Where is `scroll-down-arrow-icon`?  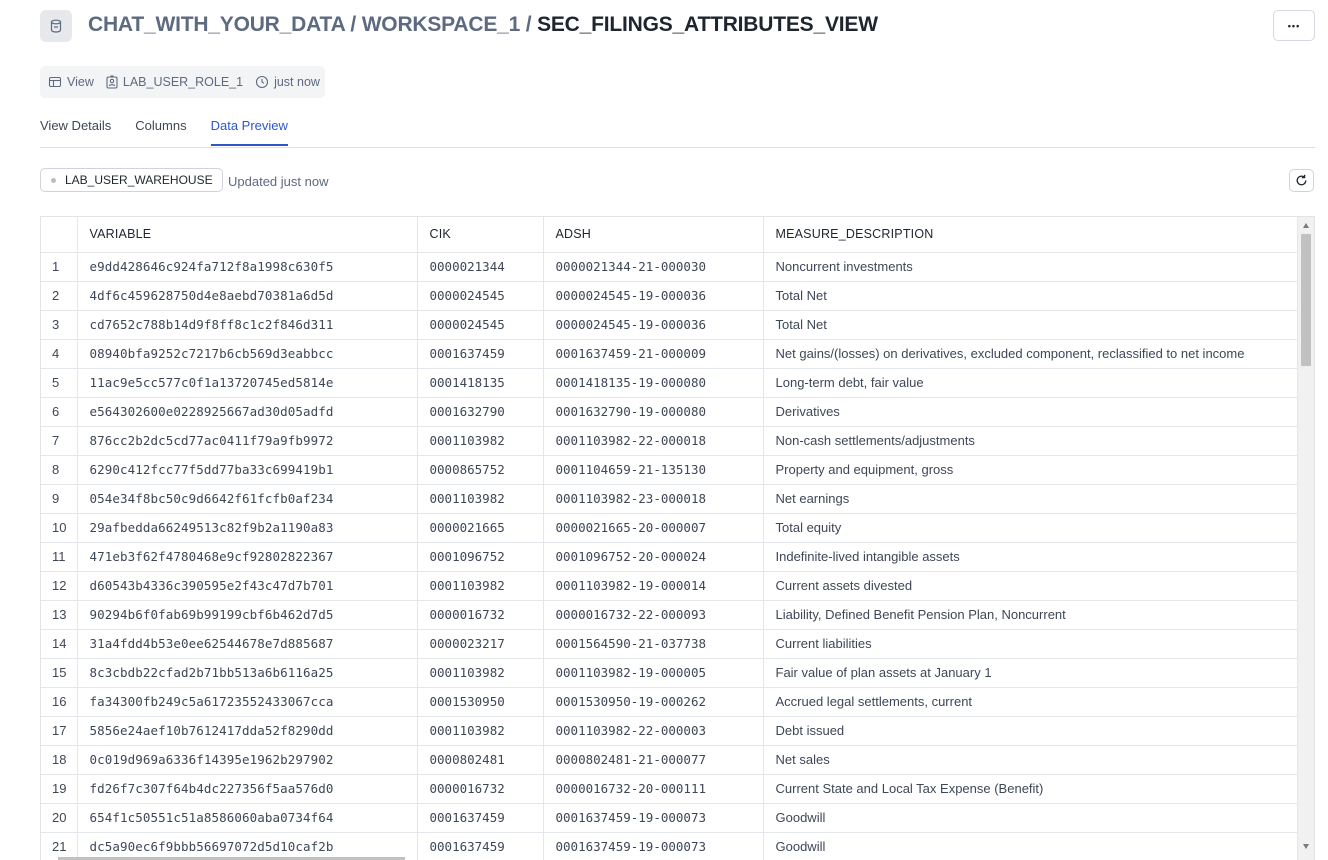 scroll-down-arrow-icon is located at coordinates (1306, 846).